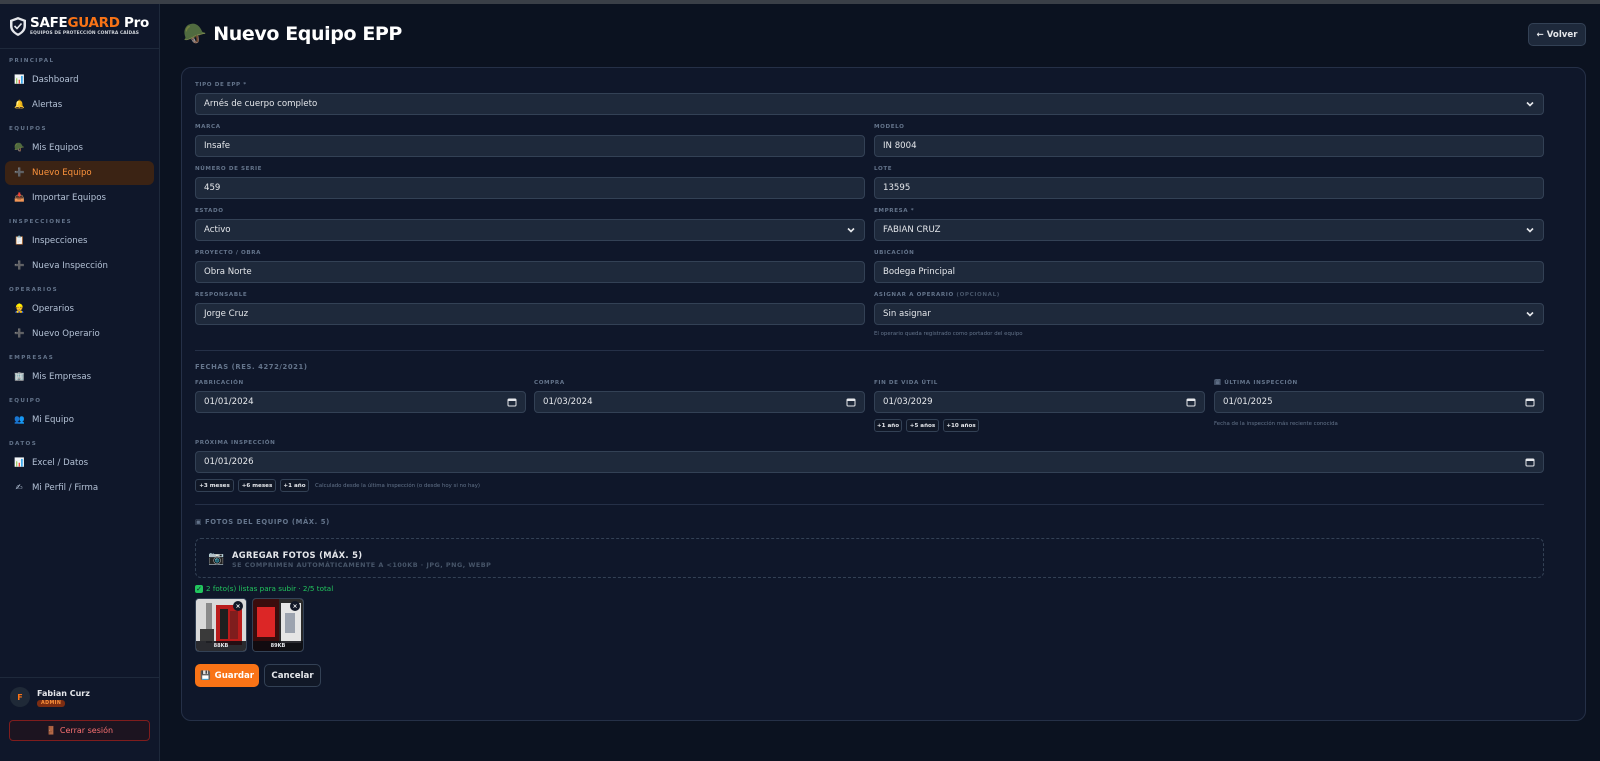 The image size is (1600, 761). Describe the element at coordinates (19, 148) in the screenshot. I see `nav-item-icon: 🪖` at that location.